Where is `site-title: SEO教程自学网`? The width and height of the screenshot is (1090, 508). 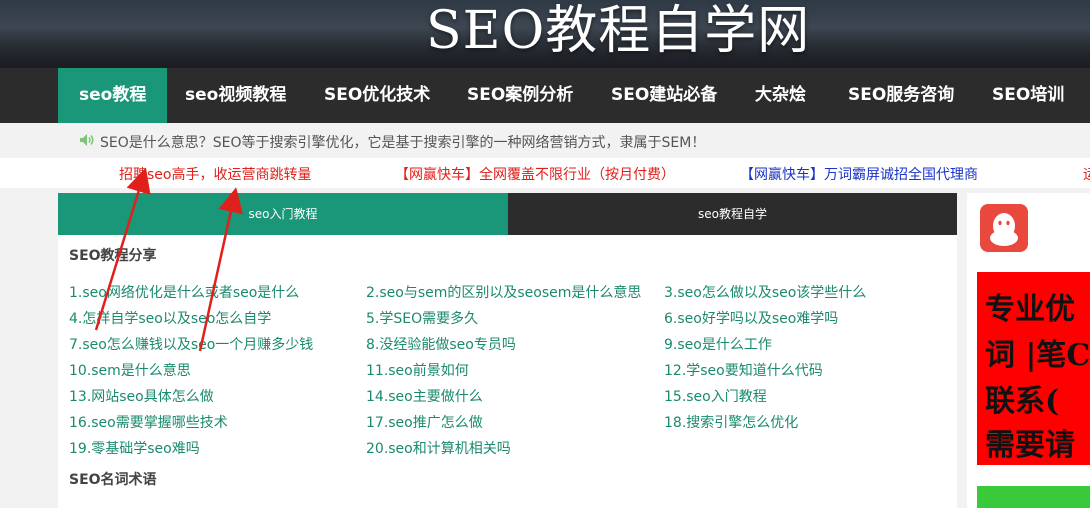 site-title: SEO教程自学网 is located at coordinates (618, 31).